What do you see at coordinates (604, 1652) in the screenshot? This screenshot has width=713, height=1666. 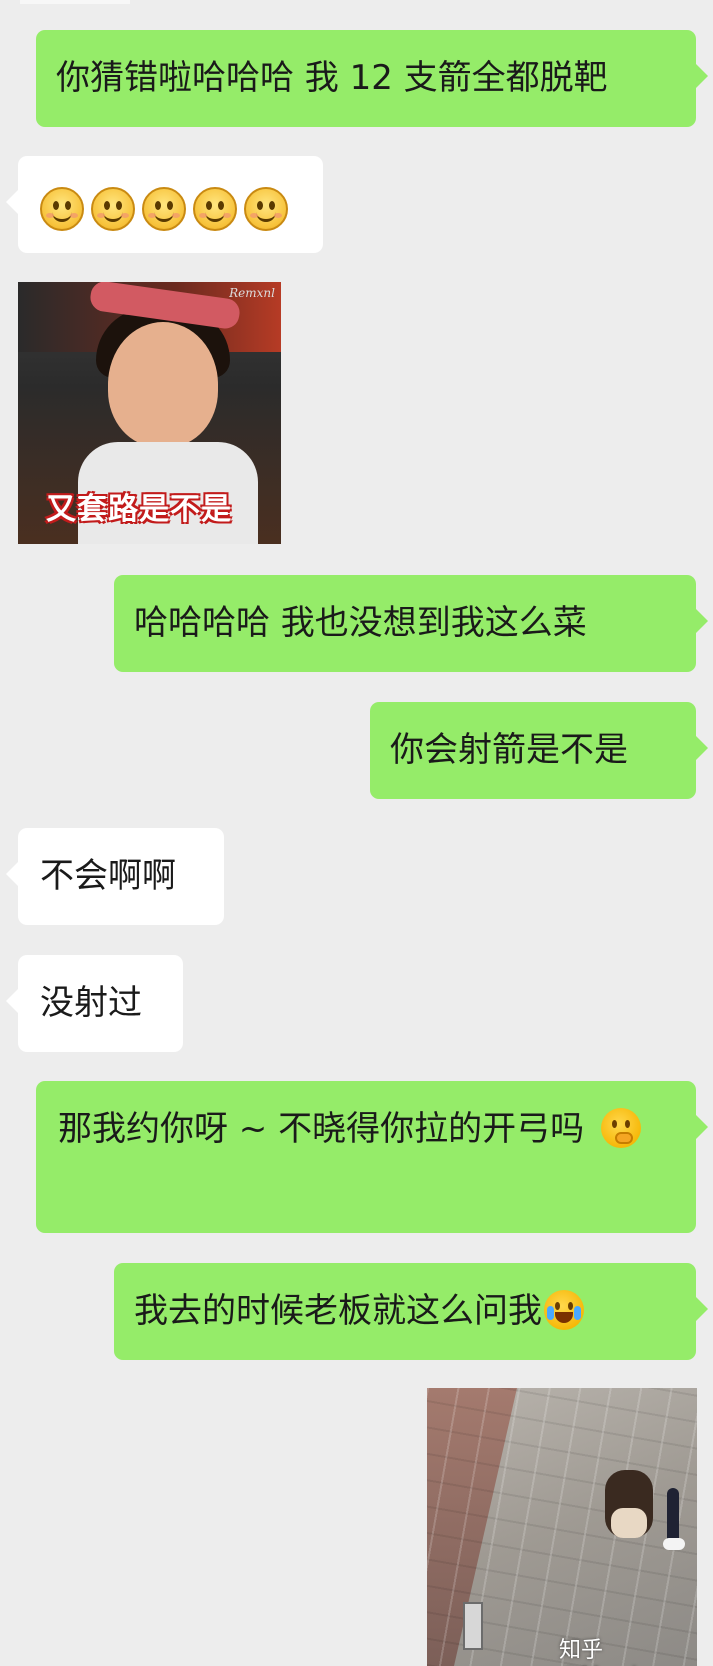 I see `zhihu-watermark: 知乎 @Morris` at bounding box center [604, 1652].